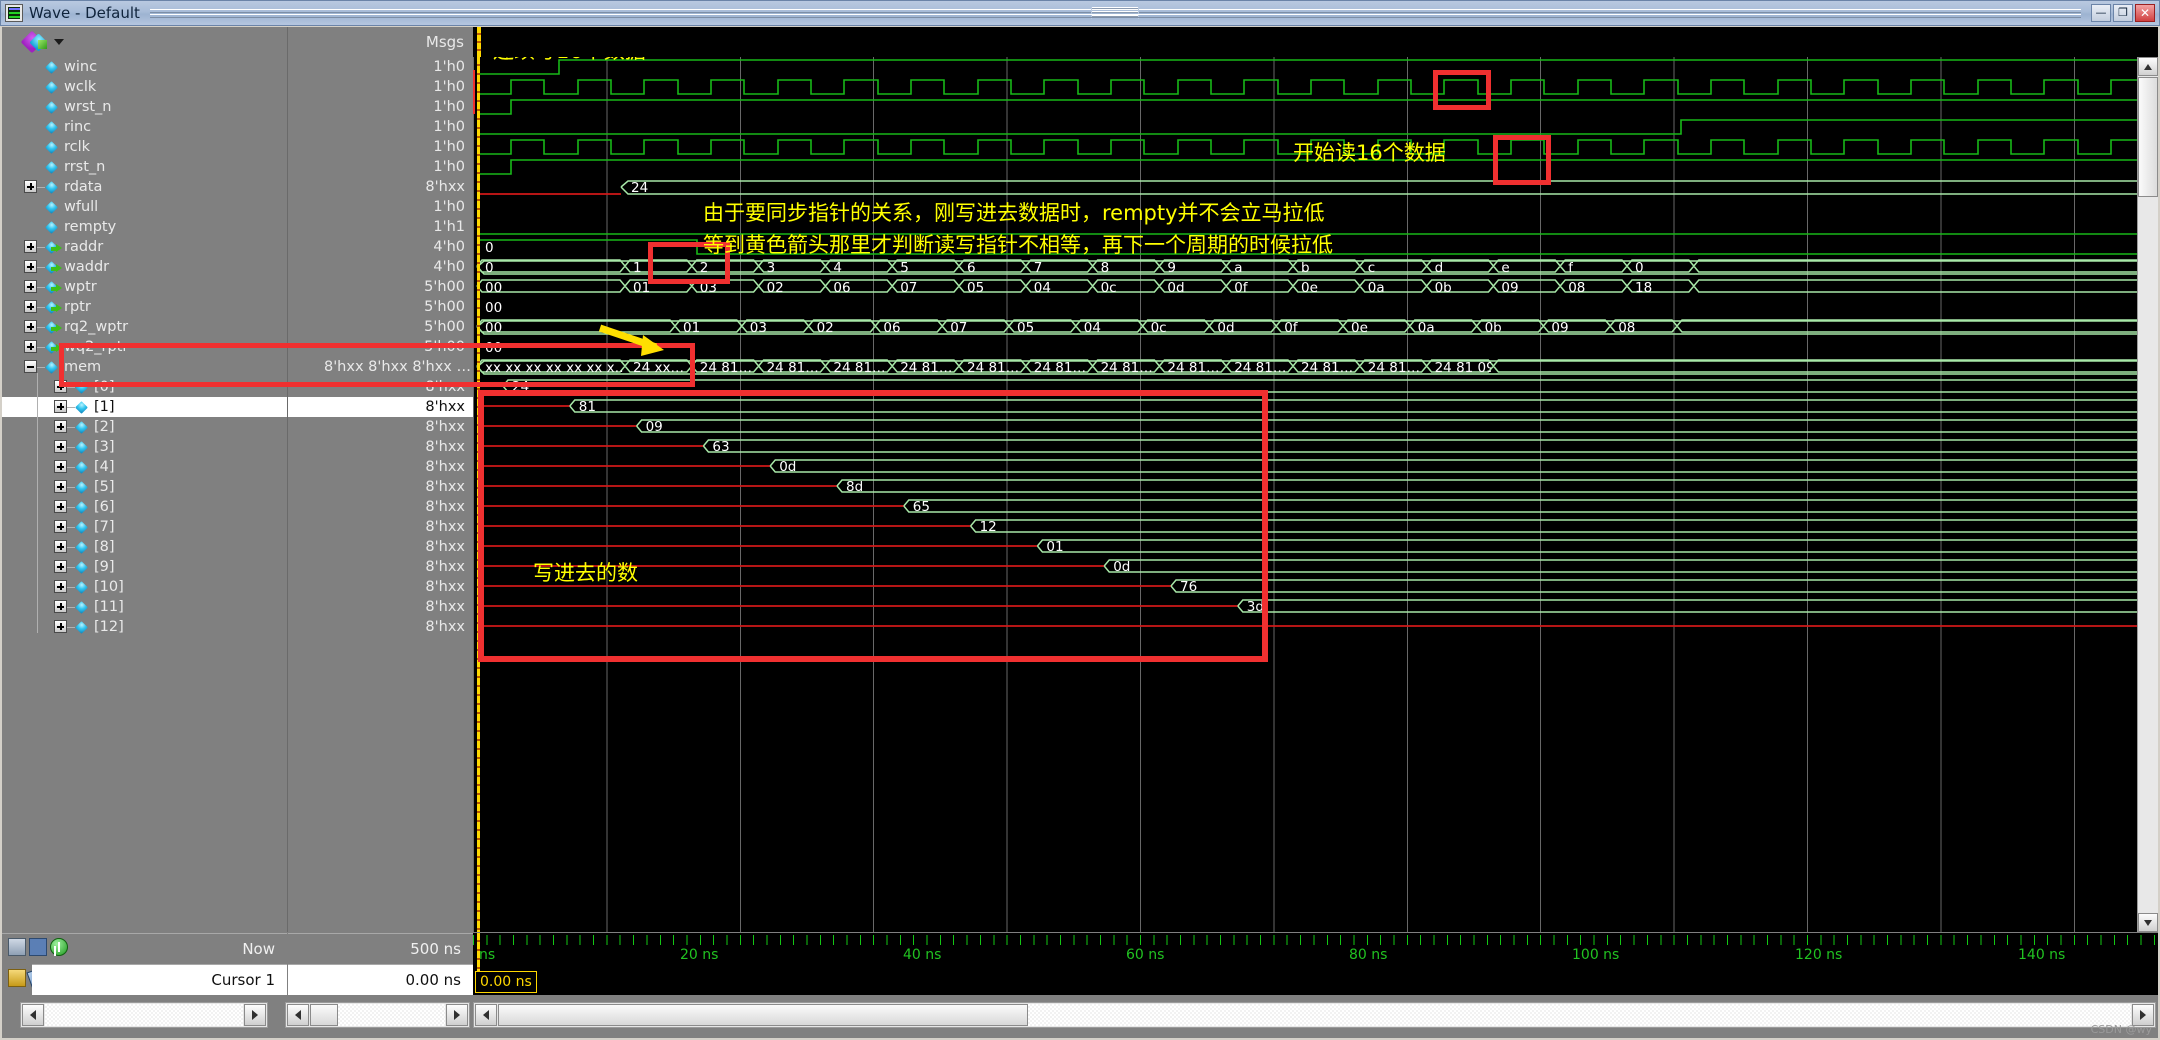 Image resolution: width=2160 pixels, height=1040 pixels. Describe the element at coordinates (380, 979) in the screenshot. I see `cursor-value-cell: 0.00 ns` at that location.